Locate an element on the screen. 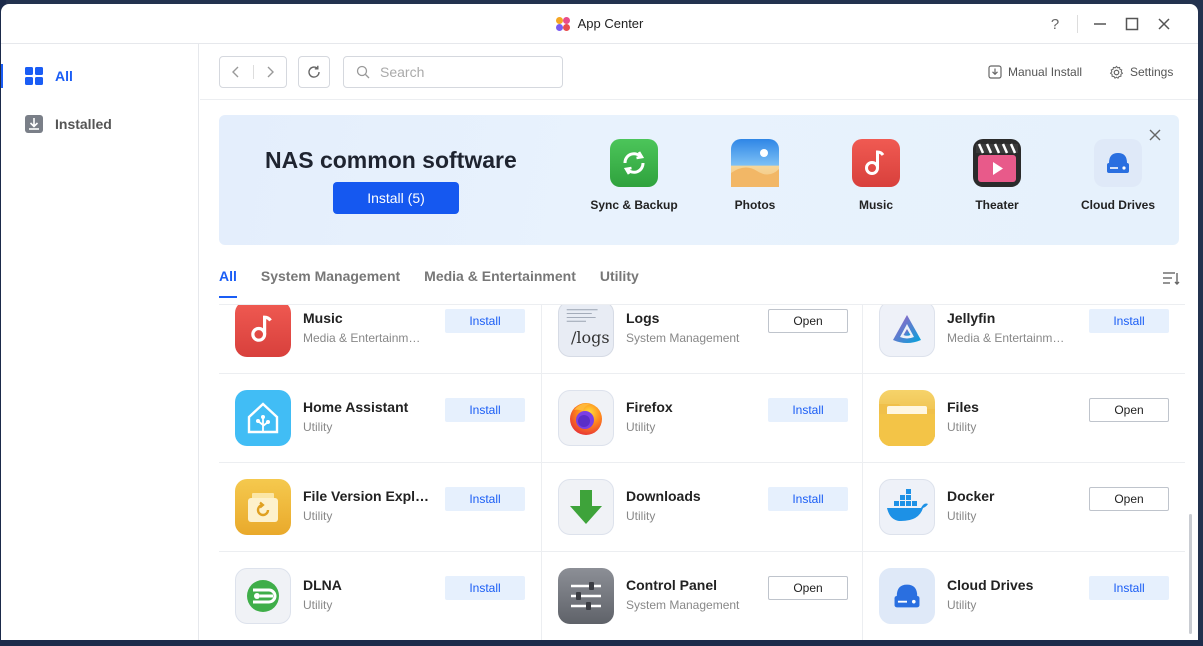 The image size is (1203, 646). app-card-jellyfin: Jellyfin Media & Entertainment Install is located at coordinates (1024, 339).